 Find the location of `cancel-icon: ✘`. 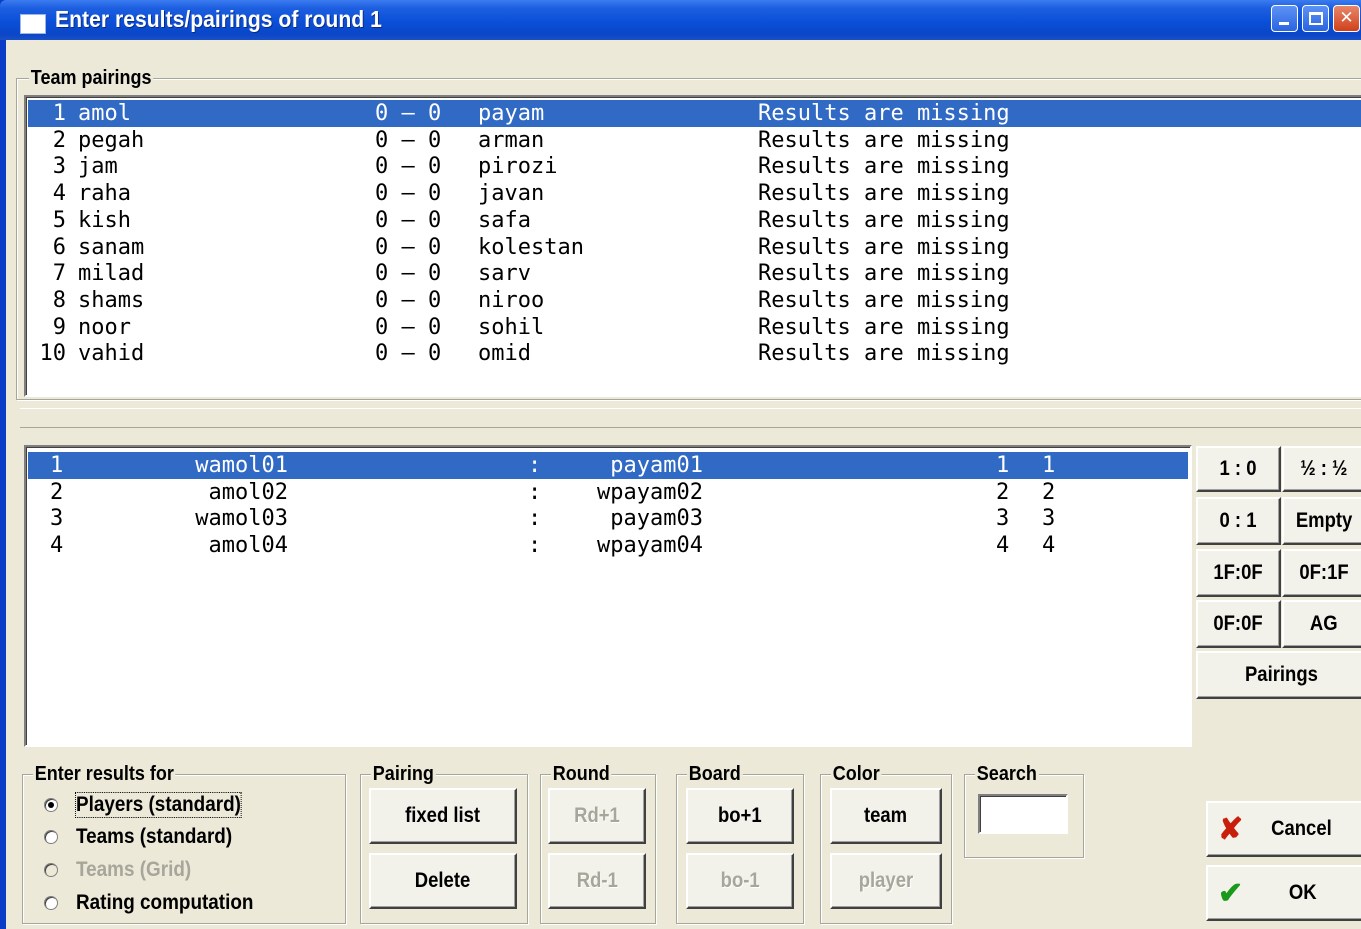

cancel-icon: ✘ is located at coordinates (1231, 829).